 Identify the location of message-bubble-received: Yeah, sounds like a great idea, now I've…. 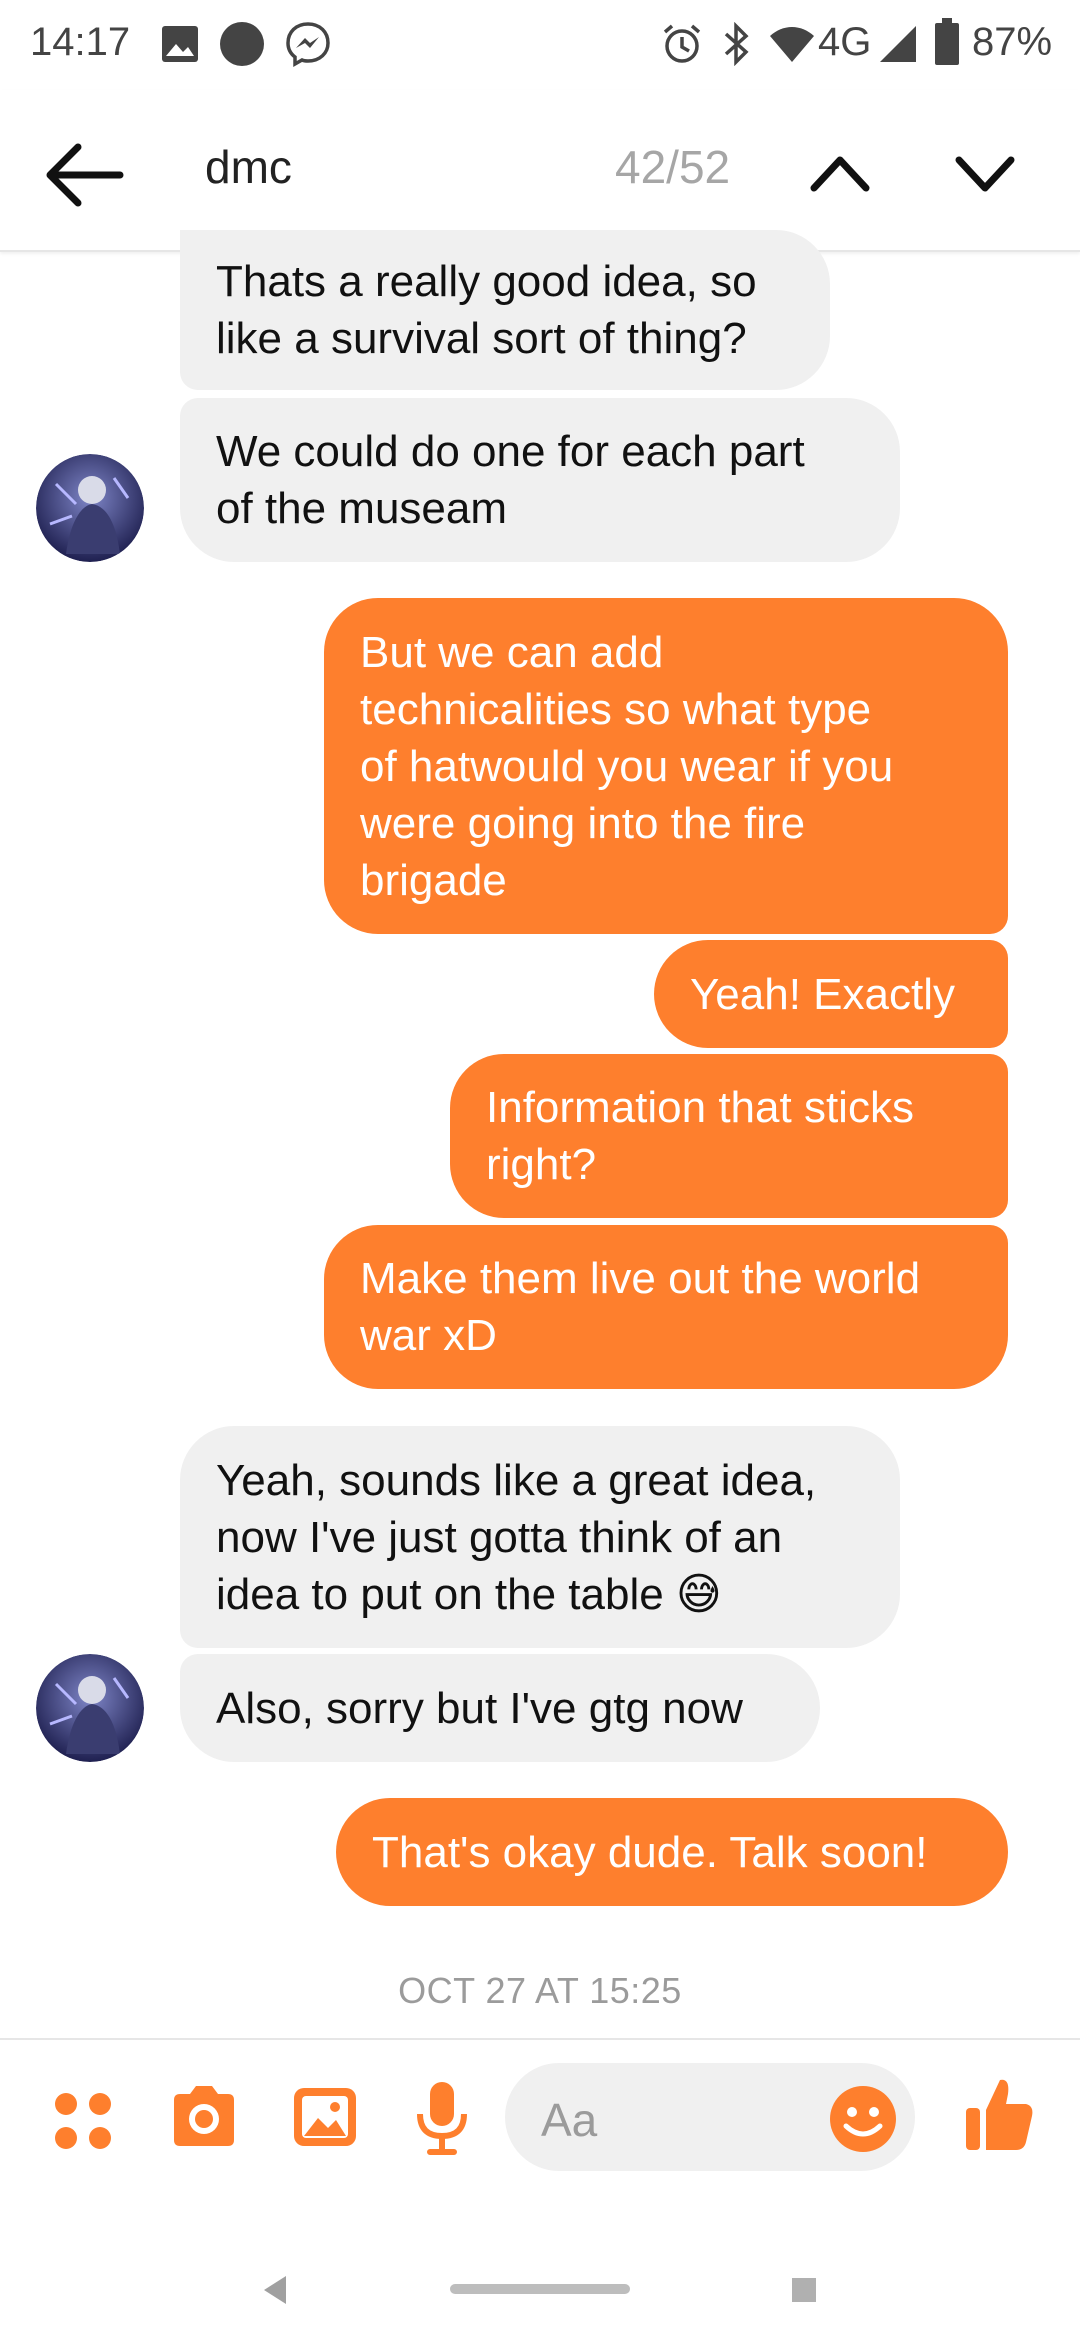
(540, 1537).